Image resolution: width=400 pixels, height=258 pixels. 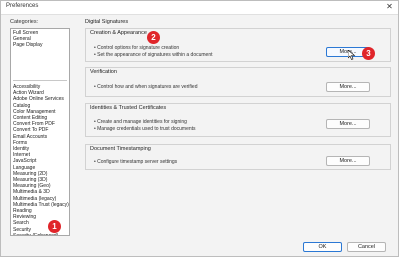 What do you see at coordinates (322, 247) in the screenshot?
I see `ok-button: OK` at bounding box center [322, 247].